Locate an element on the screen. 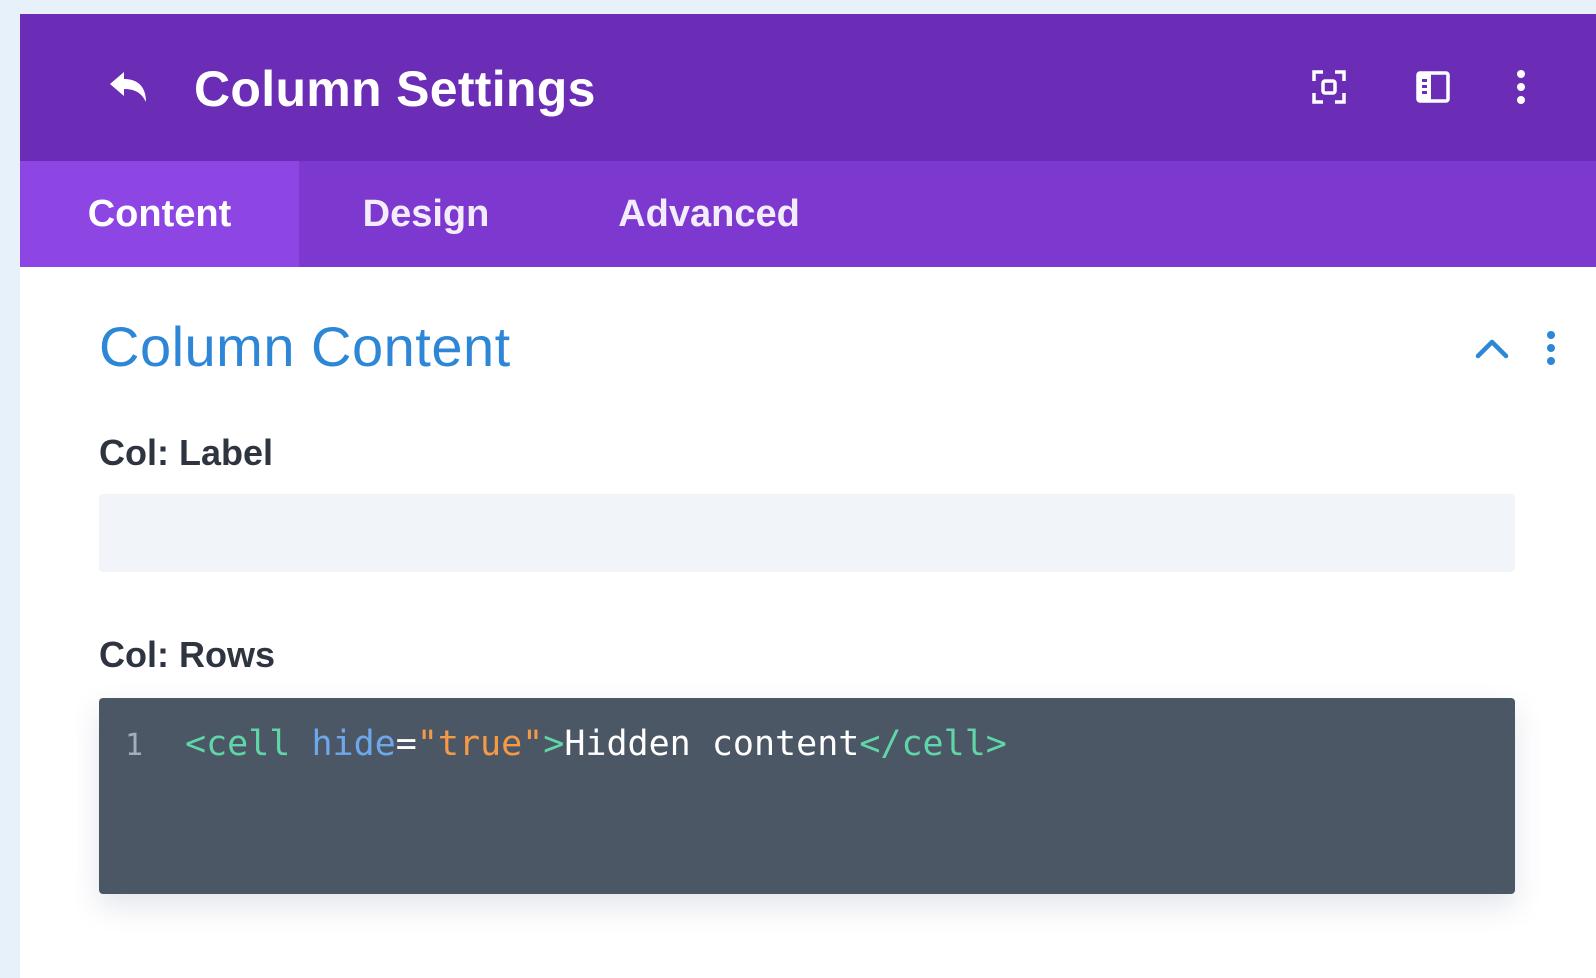 The image size is (1596, 978). code-attribute: hide is located at coordinates (353, 744).